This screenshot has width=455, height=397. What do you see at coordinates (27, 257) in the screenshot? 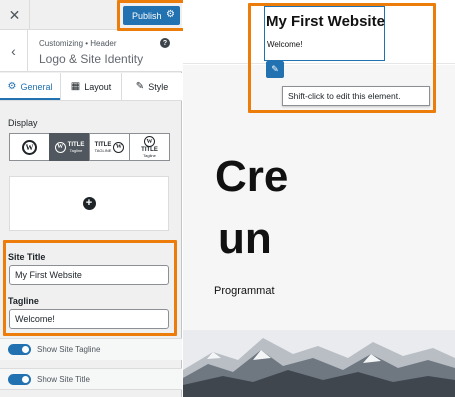
I see `site-title-label: Site Title` at bounding box center [27, 257].